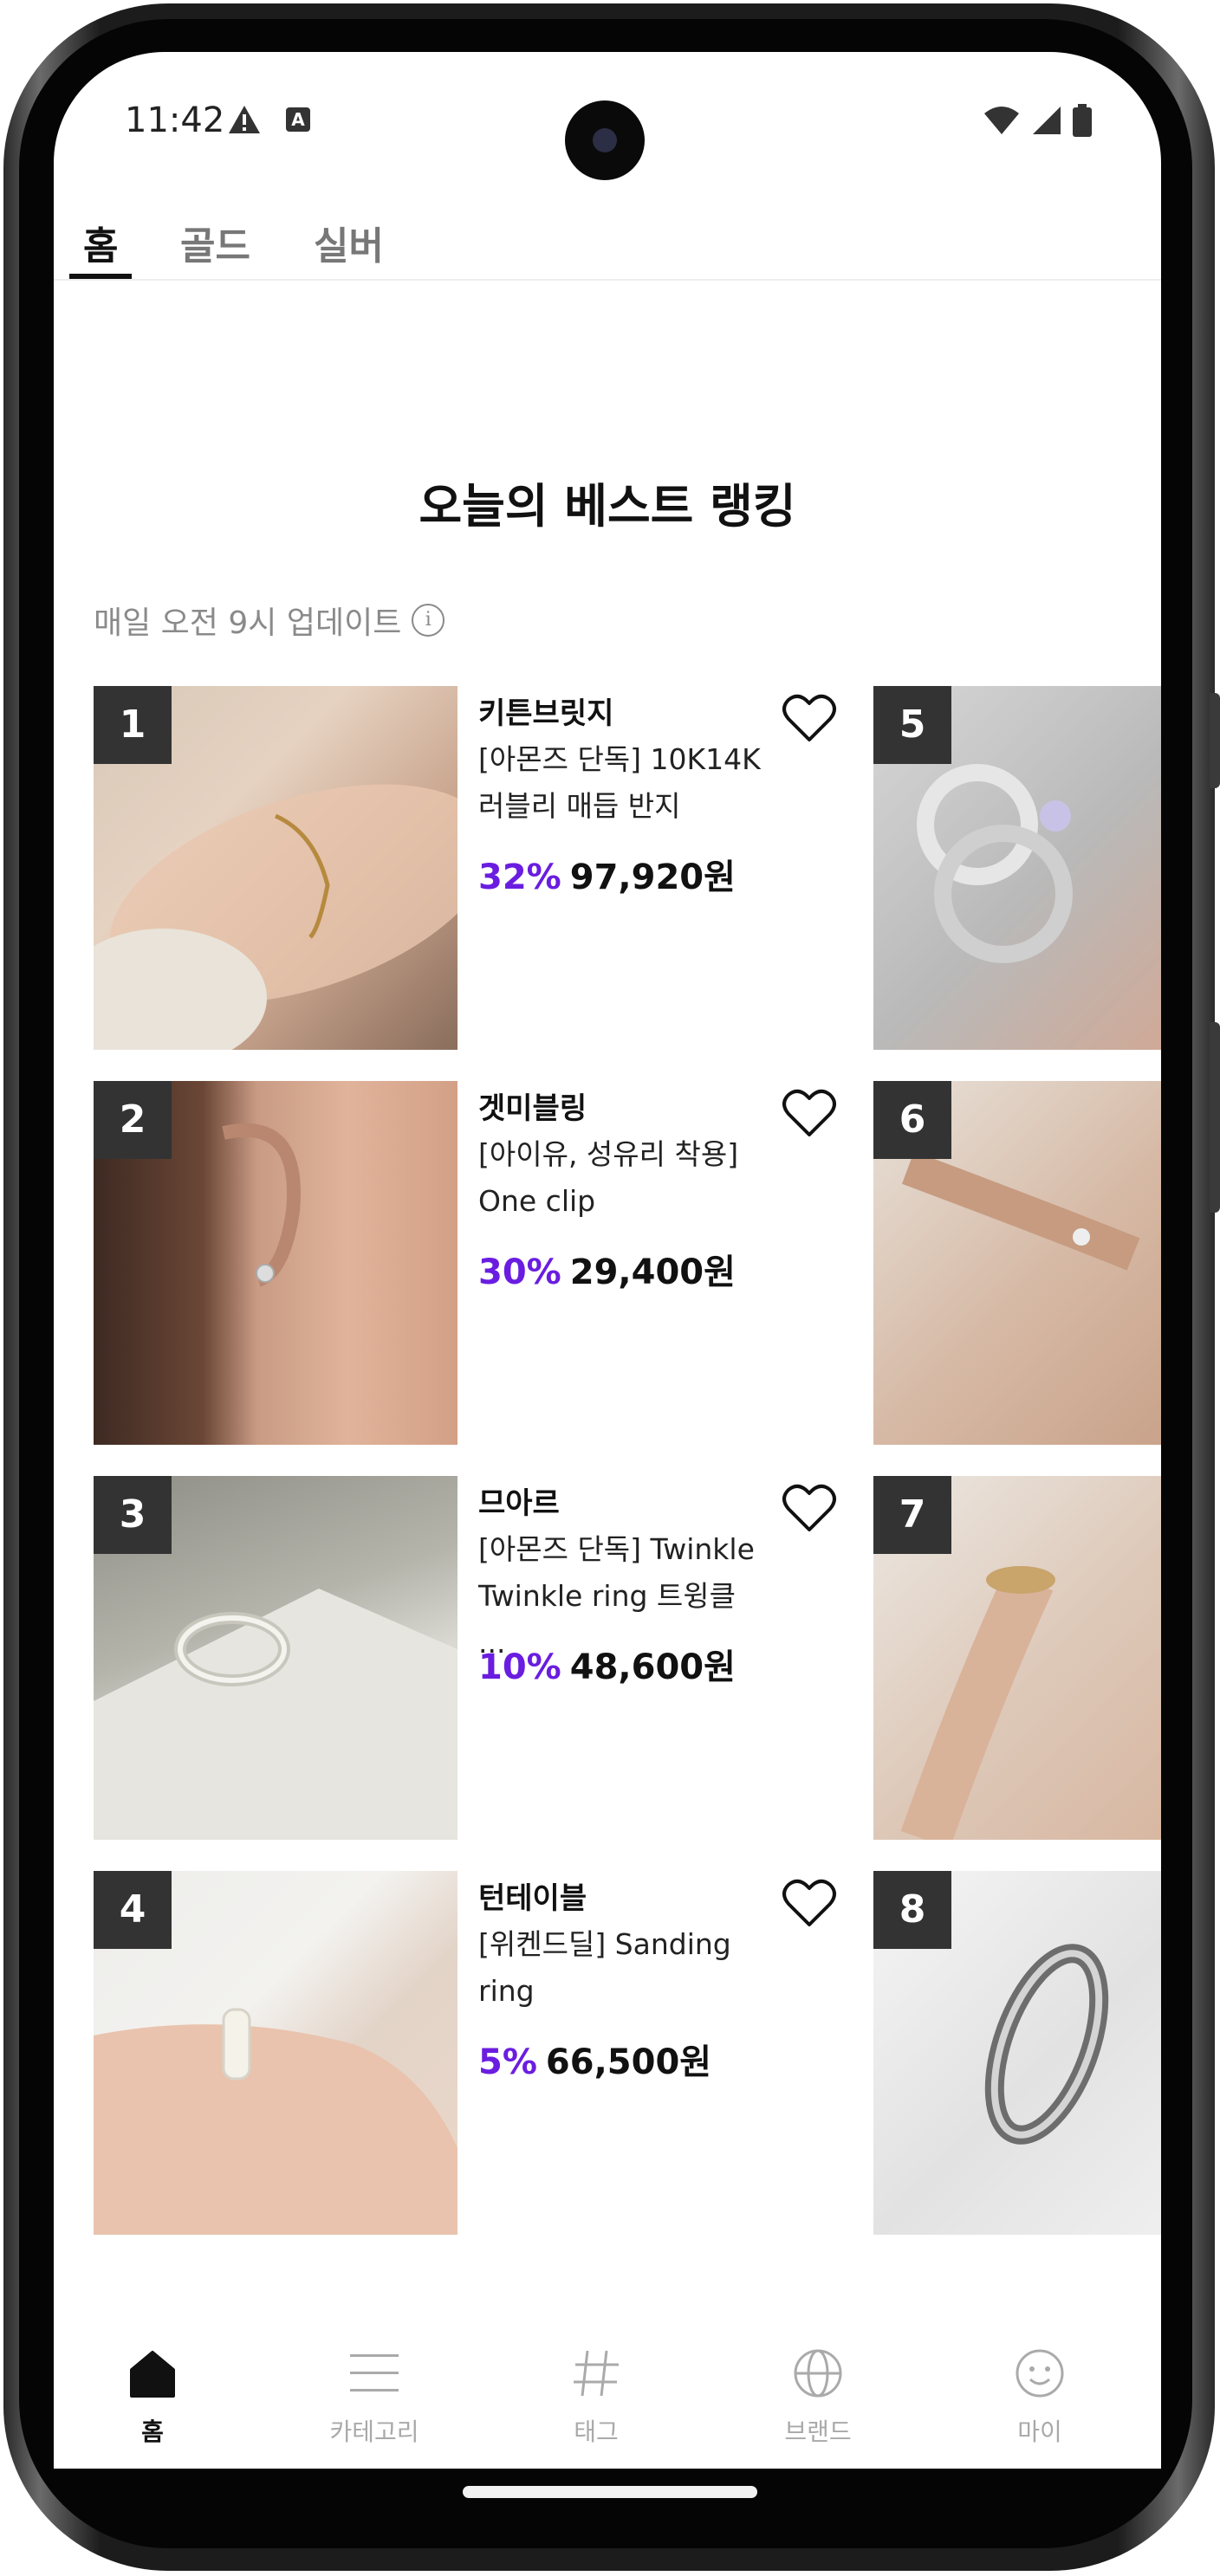 The width and height of the screenshot is (1220, 2576). Describe the element at coordinates (608, 1154) in the screenshot. I see `product-name-line: [아이유, 성유리 착용]` at that location.